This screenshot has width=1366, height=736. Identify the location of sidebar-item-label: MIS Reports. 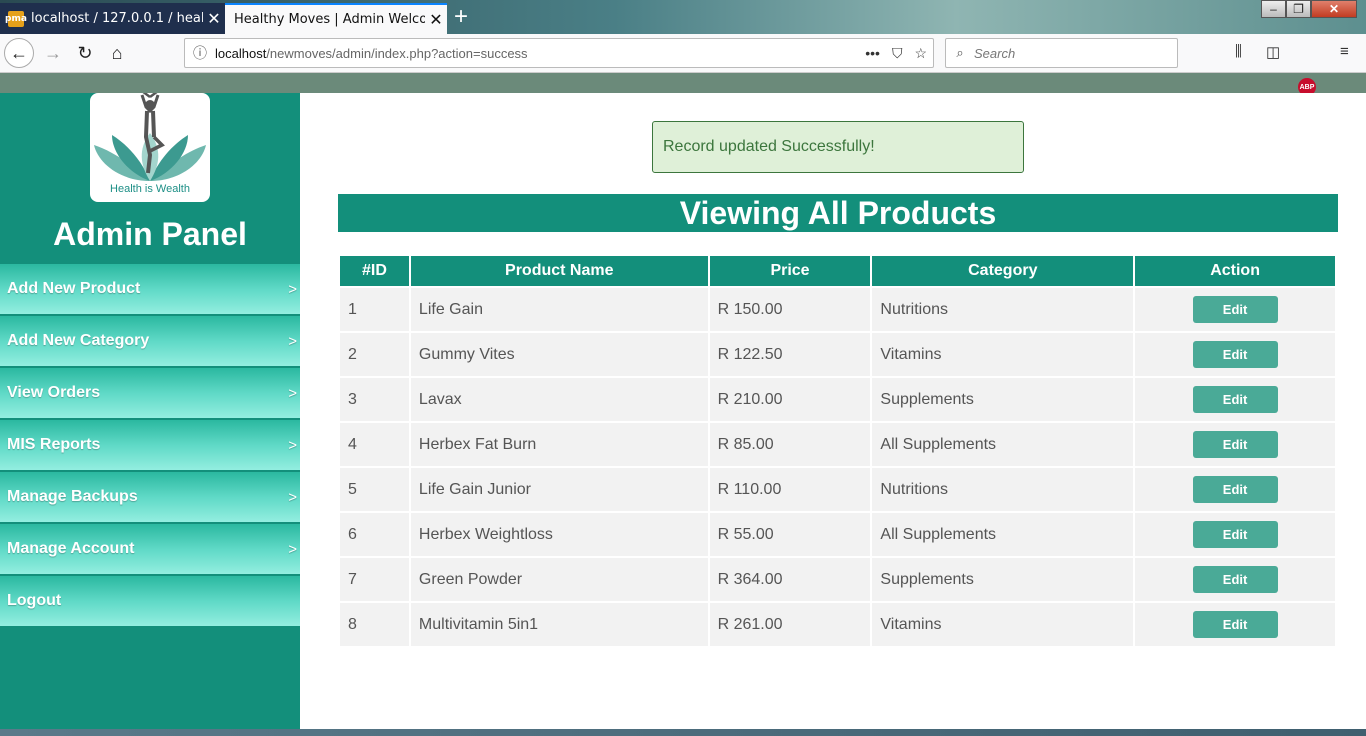
(54, 444).